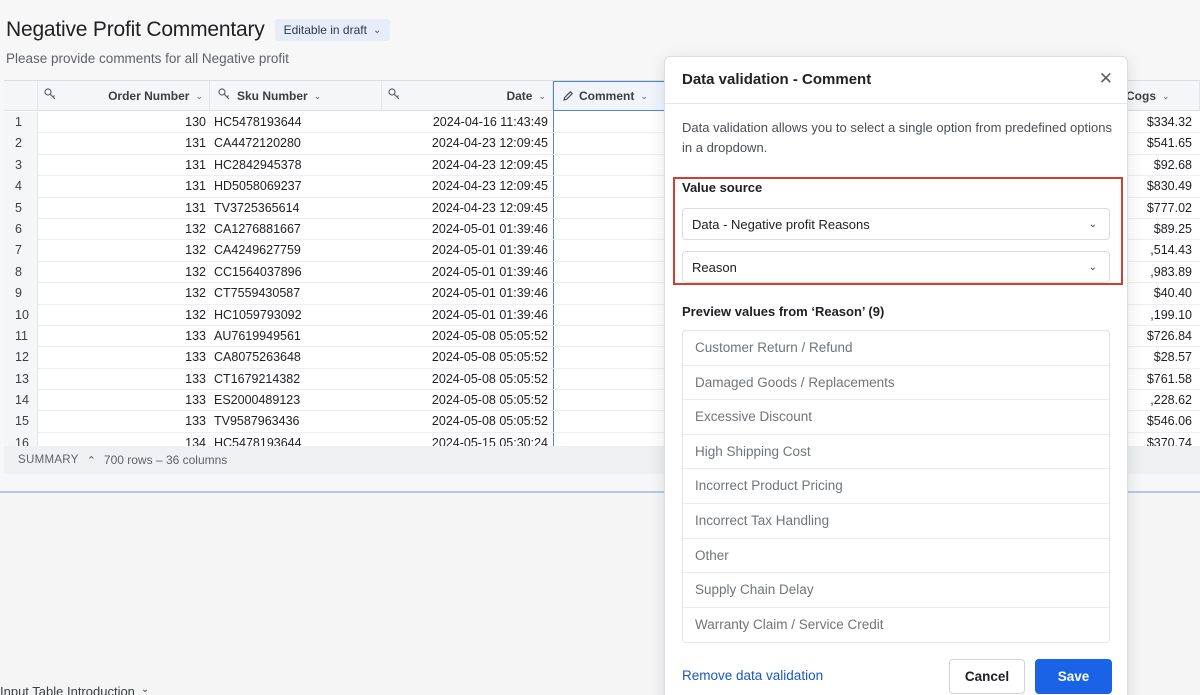  Describe the element at coordinates (298, 143) in the screenshot. I see `sku-number-cell: CA4472120280` at that location.